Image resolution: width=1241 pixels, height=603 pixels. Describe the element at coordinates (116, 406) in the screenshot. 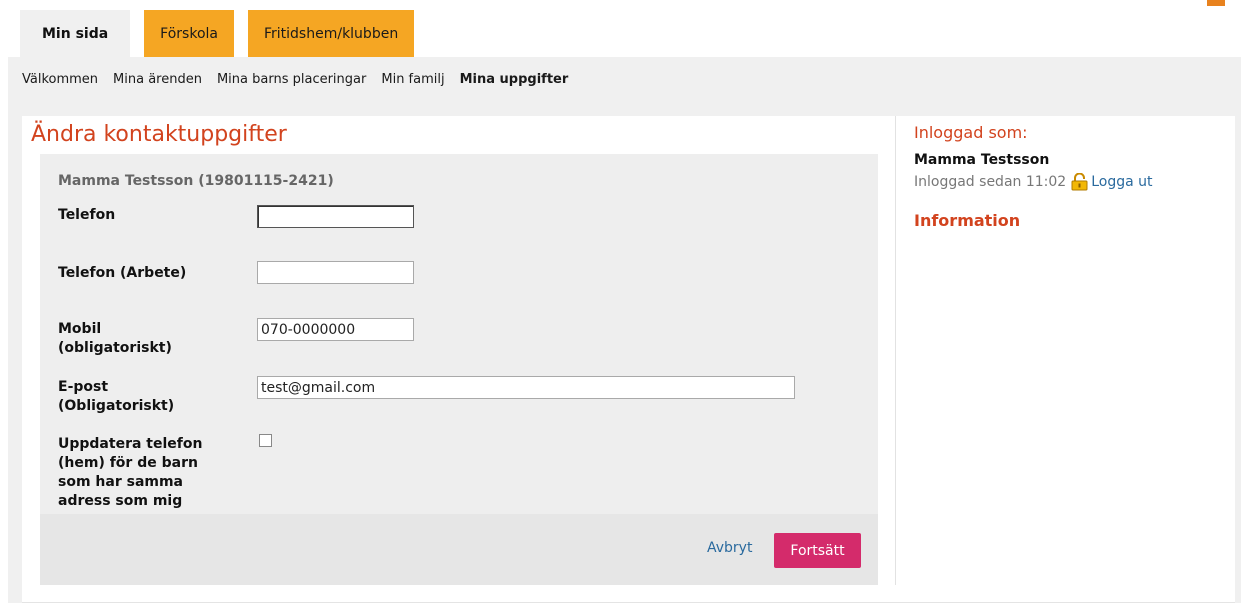

I see `email-label-line2: (Obligatoriskt)` at that location.